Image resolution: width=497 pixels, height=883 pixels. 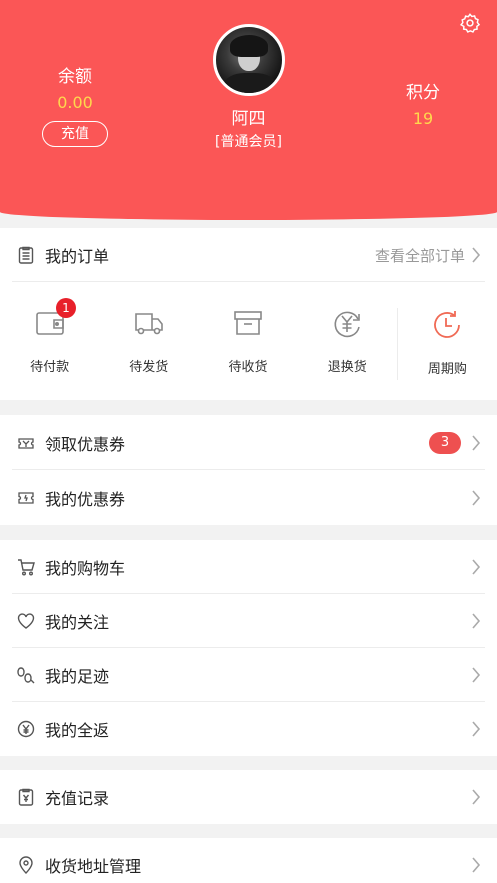 What do you see at coordinates (248, 675) in the screenshot?
I see `menu-item-footprints: 我的足迹` at bounding box center [248, 675].